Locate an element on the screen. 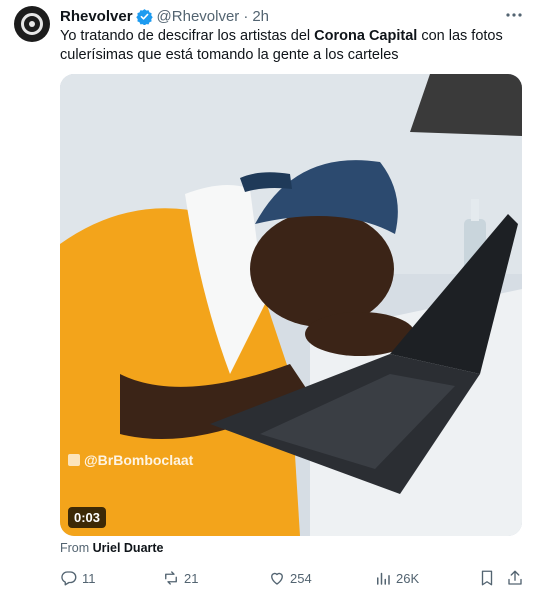 This screenshot has height=593, width=537. views-icon is located at coordinates (383, 578).